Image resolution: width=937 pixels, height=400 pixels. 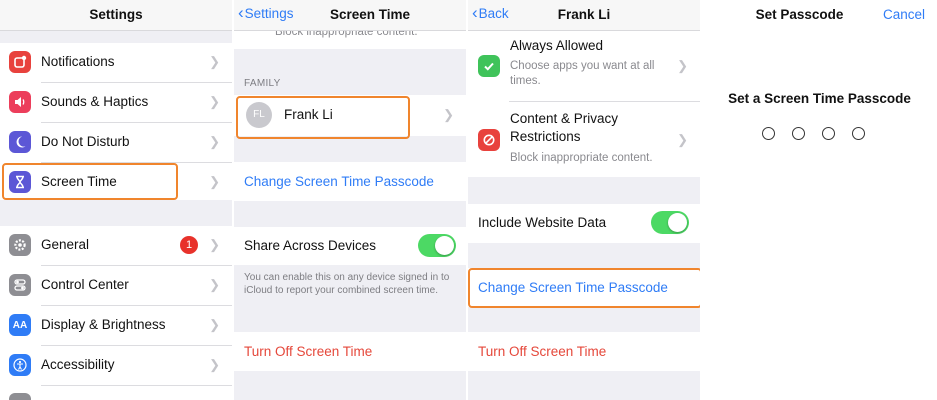 What do you see at coordinates (116, 365) in the screenshot?
I see `settings-item-accessibility: Accessibility ❯` at bounding box center [116, 365].